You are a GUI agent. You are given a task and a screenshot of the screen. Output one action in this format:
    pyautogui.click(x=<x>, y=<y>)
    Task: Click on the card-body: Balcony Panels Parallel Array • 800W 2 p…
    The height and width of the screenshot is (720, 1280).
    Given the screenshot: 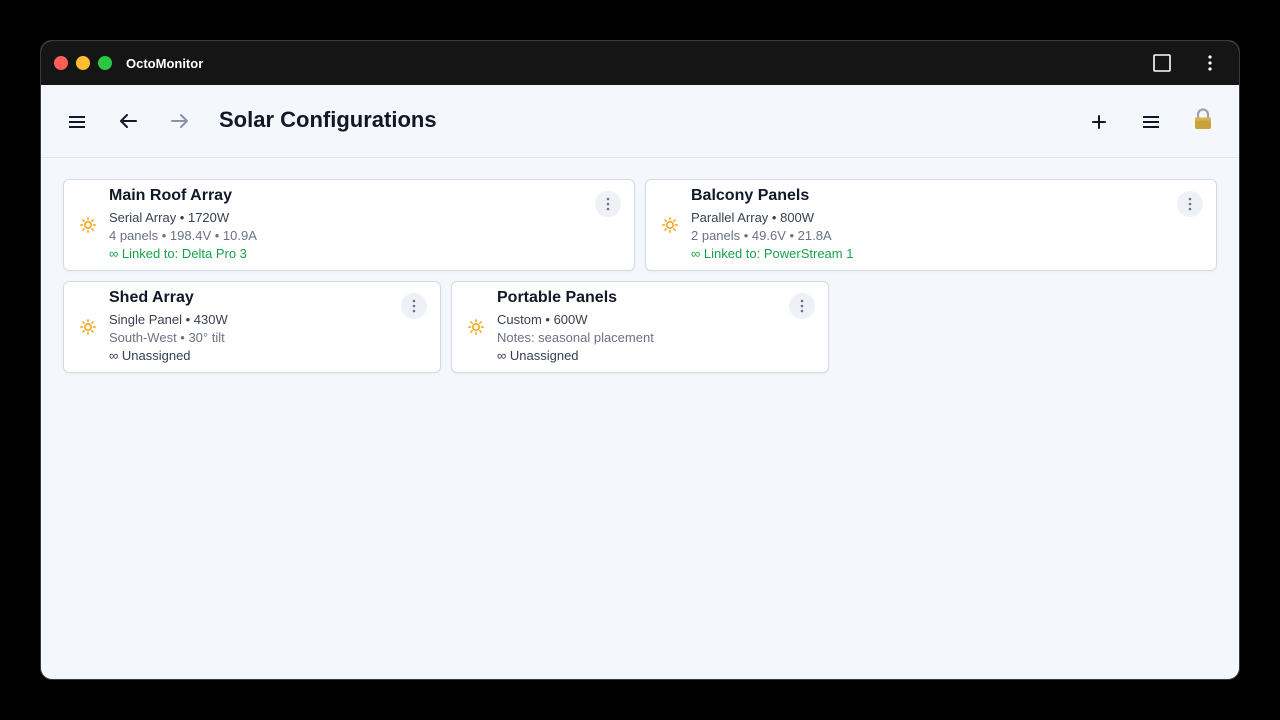 What is the action you would take?
    pyautogui.click(x=928, y=225)
    